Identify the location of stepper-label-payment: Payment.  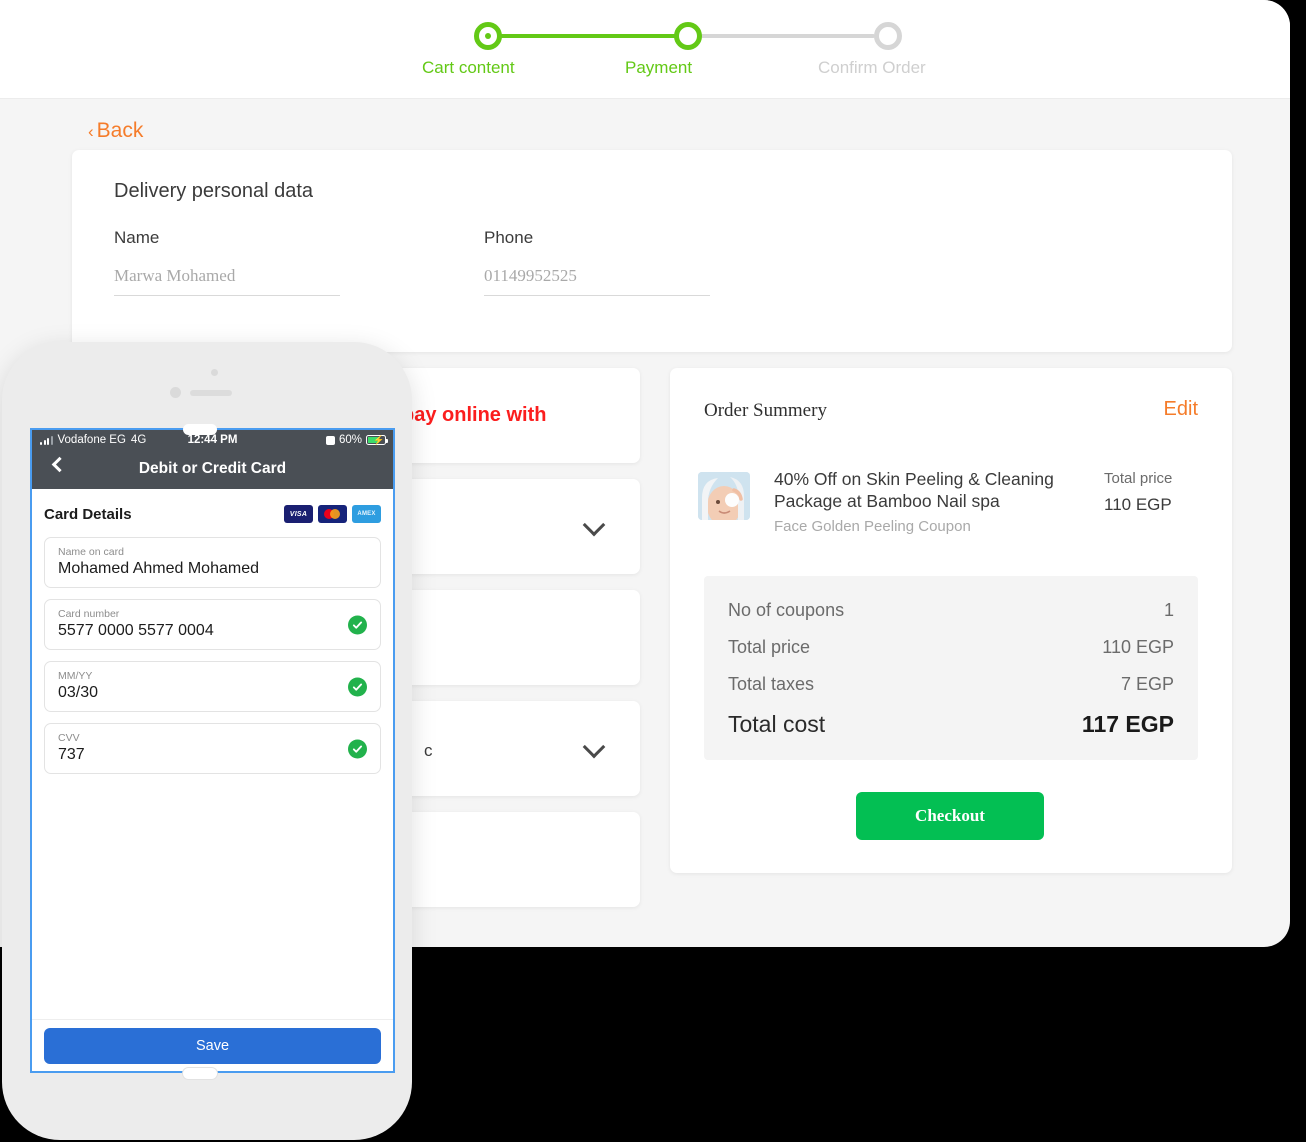
(658, 68).